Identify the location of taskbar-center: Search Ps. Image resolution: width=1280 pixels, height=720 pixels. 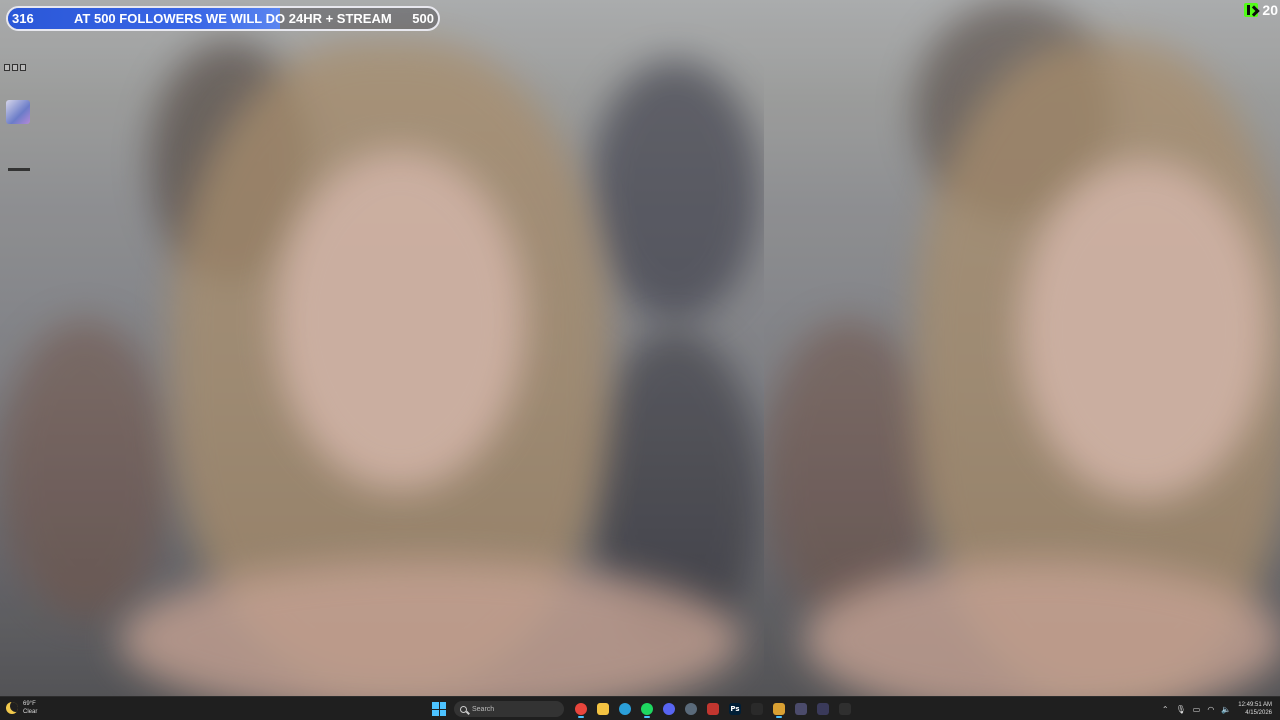
(644, 709).